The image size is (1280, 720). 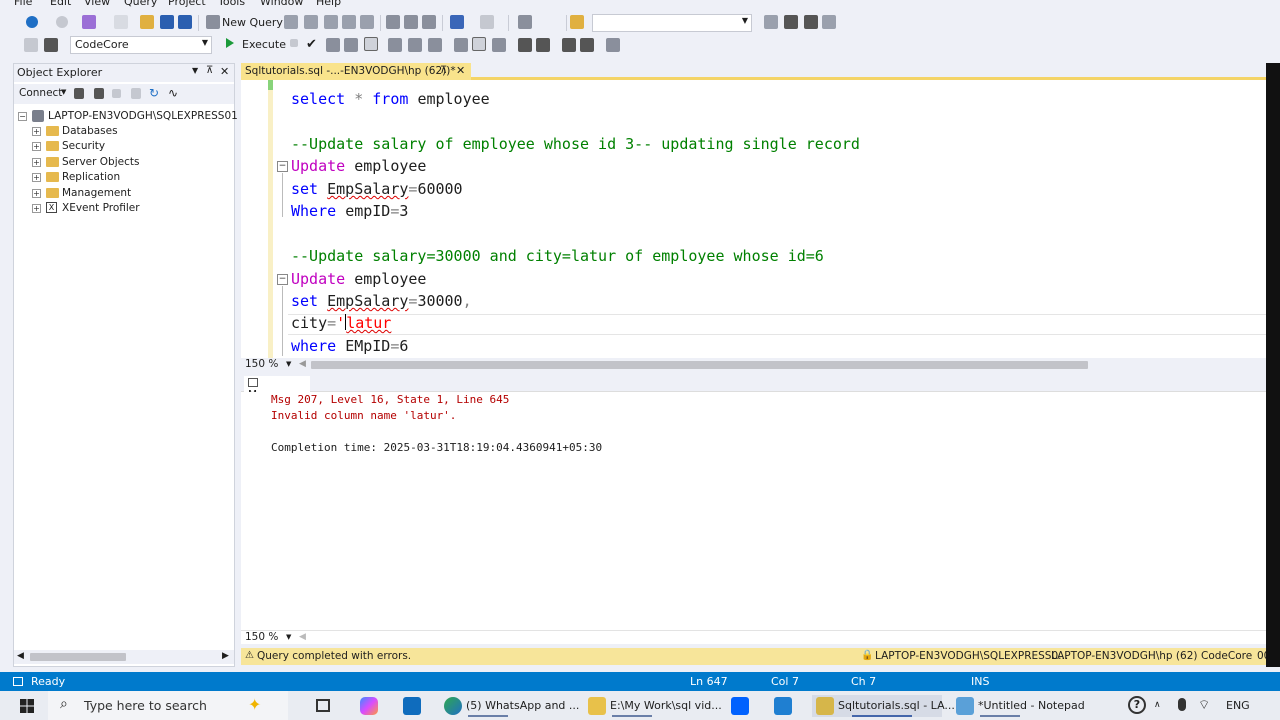 What do you see at coordinates (479, 44) in the screenshot?
I see `results-grid-icon` at bounding box center [479, 44].